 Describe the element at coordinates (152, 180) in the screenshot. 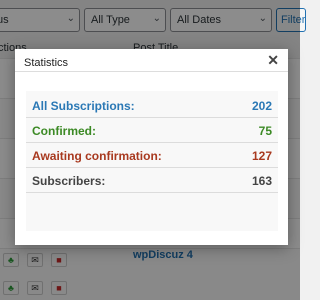

I see `stat-subscribers: Subscribers: 163` at that location.